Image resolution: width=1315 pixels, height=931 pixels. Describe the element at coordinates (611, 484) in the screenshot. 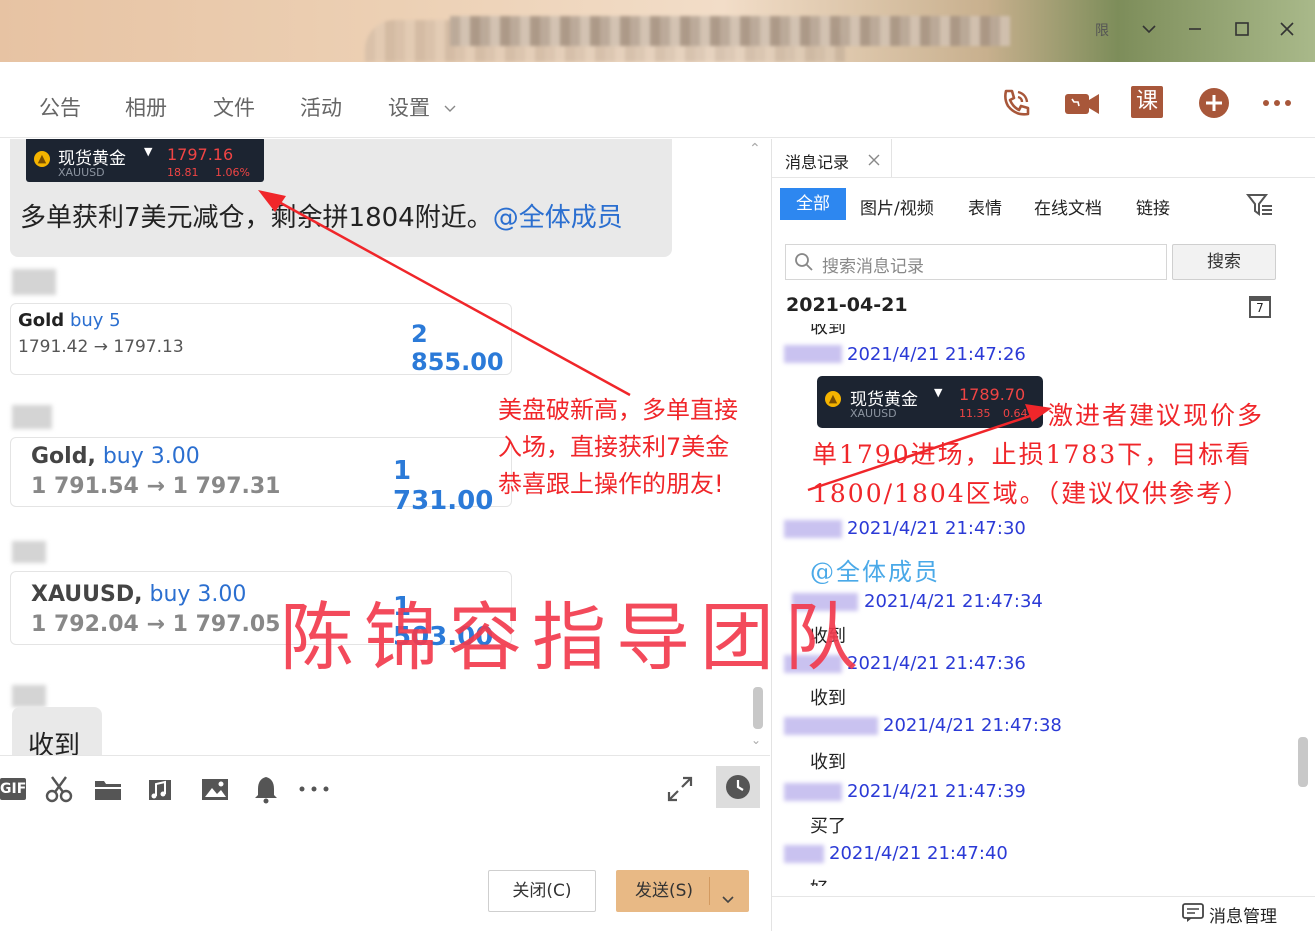

I see `annotation-line: 恭喜跟上操作的朋友!` at that location.